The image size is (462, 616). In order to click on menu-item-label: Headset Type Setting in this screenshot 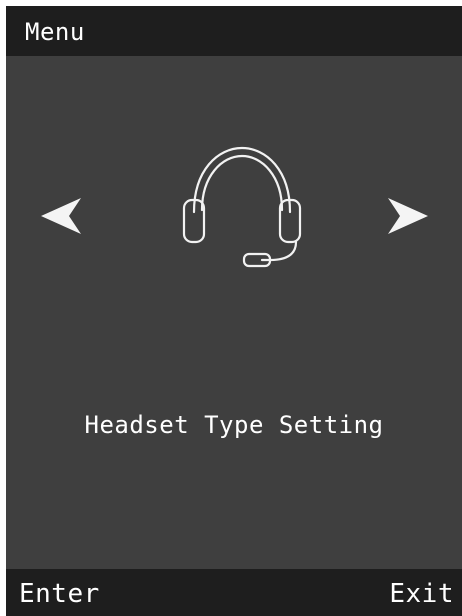, I will do `click(234, 425)`.